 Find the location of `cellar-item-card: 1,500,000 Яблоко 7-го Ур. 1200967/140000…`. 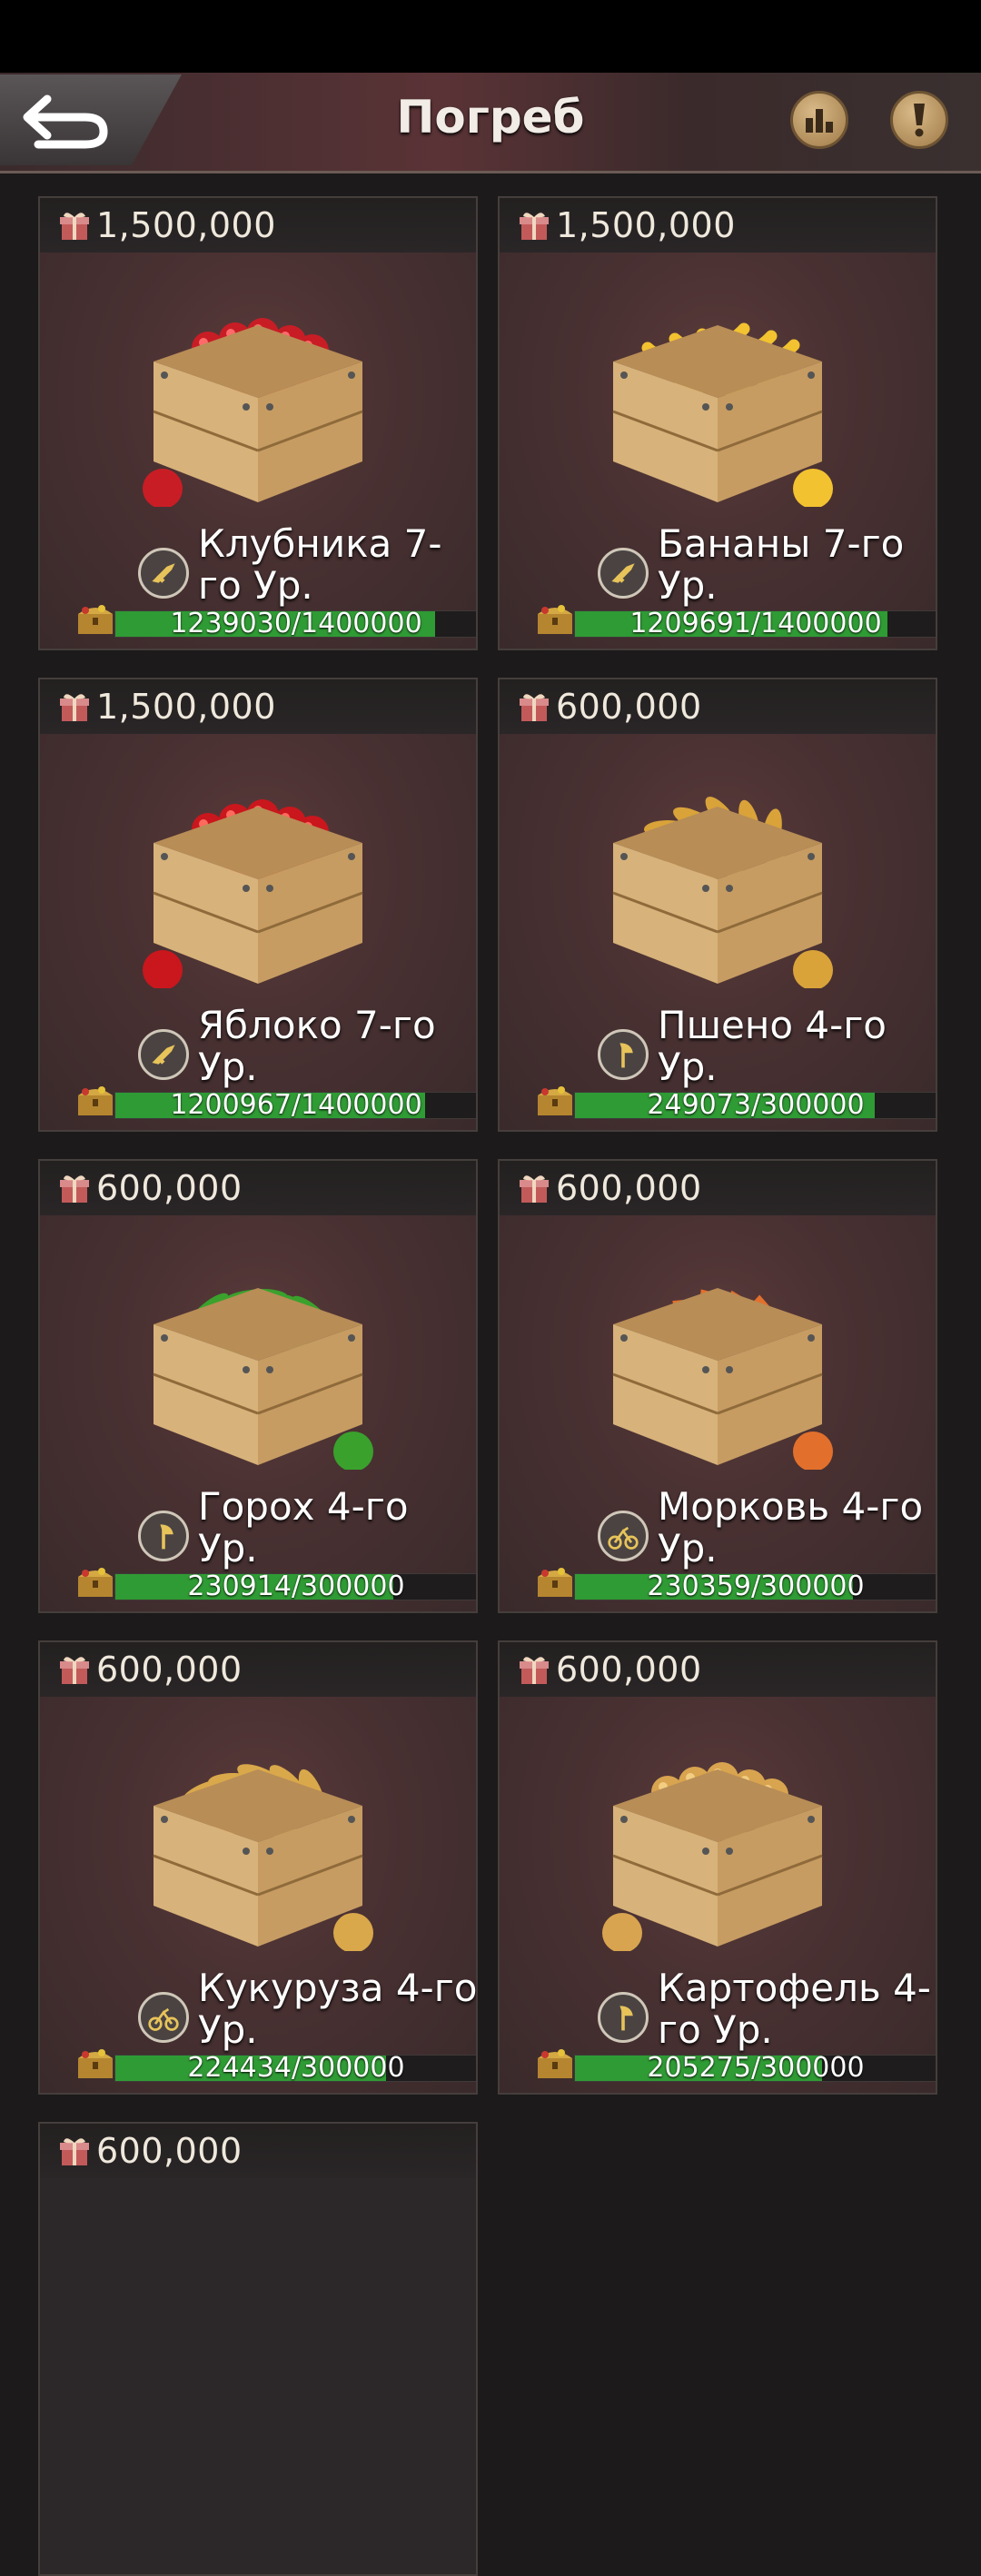

cellar-item-card: 1,500,000 Яблоко 7-го Ур. 1200967/140000… is located at coordinates (258, 905).